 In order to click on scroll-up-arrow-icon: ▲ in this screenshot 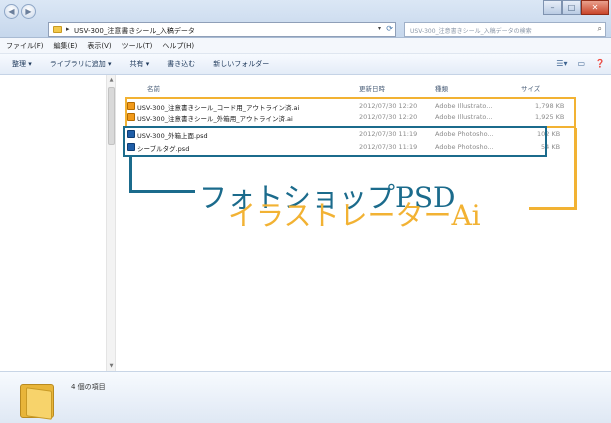, I will do `click(111, 80)`.